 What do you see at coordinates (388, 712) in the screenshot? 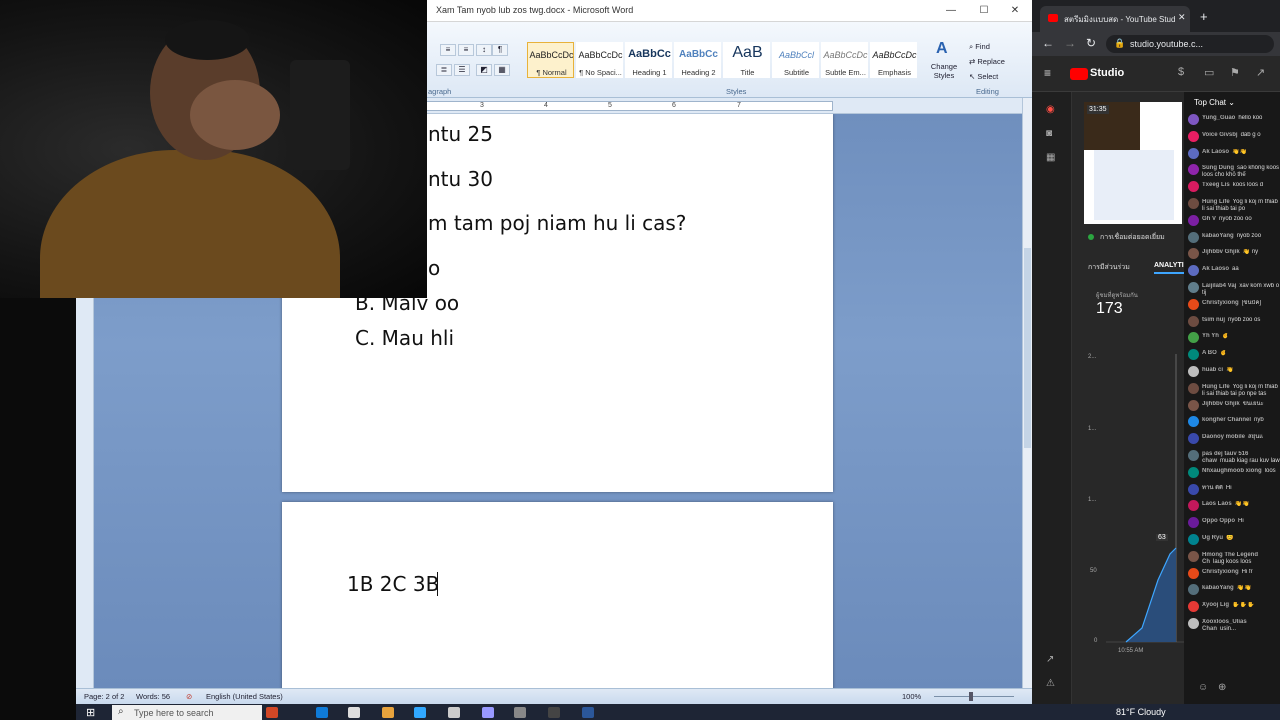
I see `chrome-icon` at bounding box center [388, 712].